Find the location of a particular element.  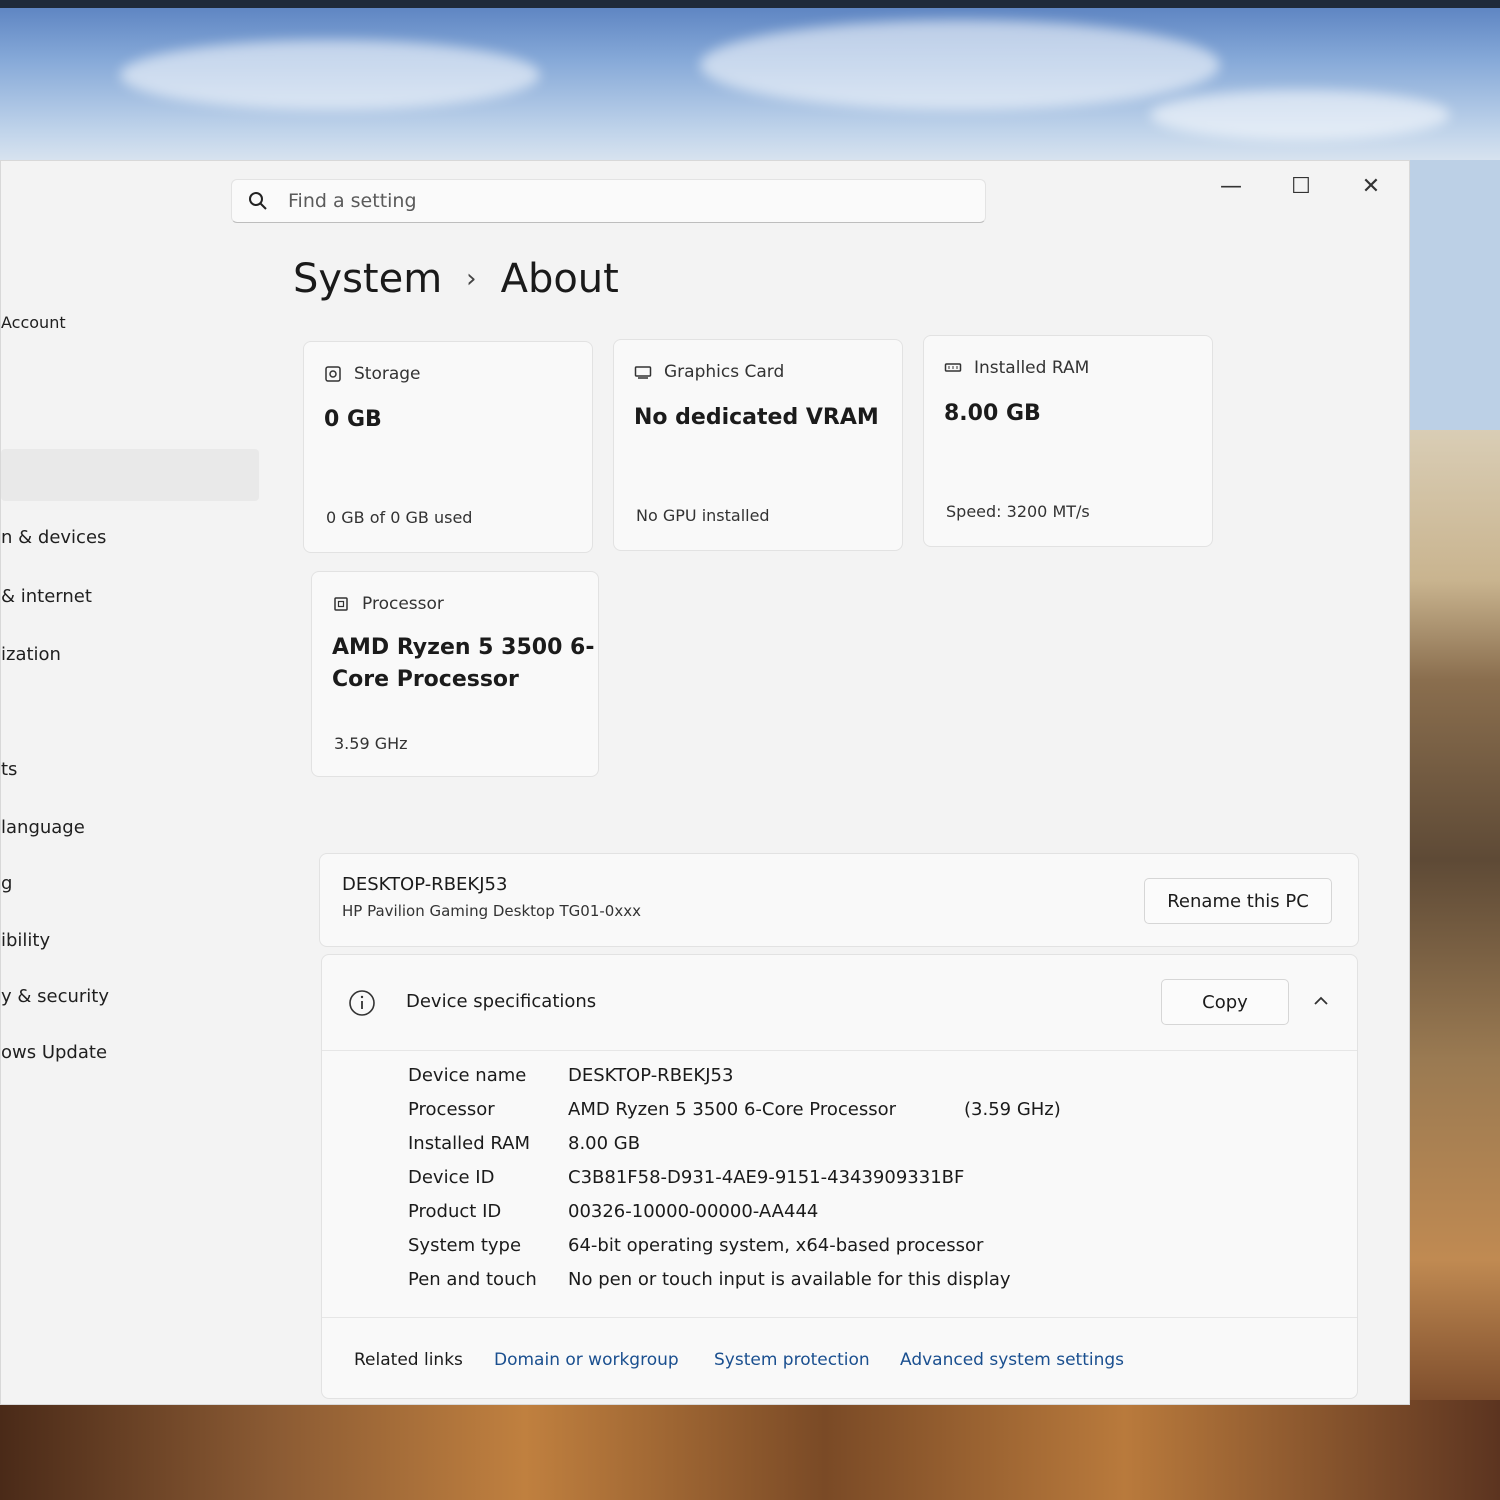

storage-title: Storage is located at coordinates (387, 374).